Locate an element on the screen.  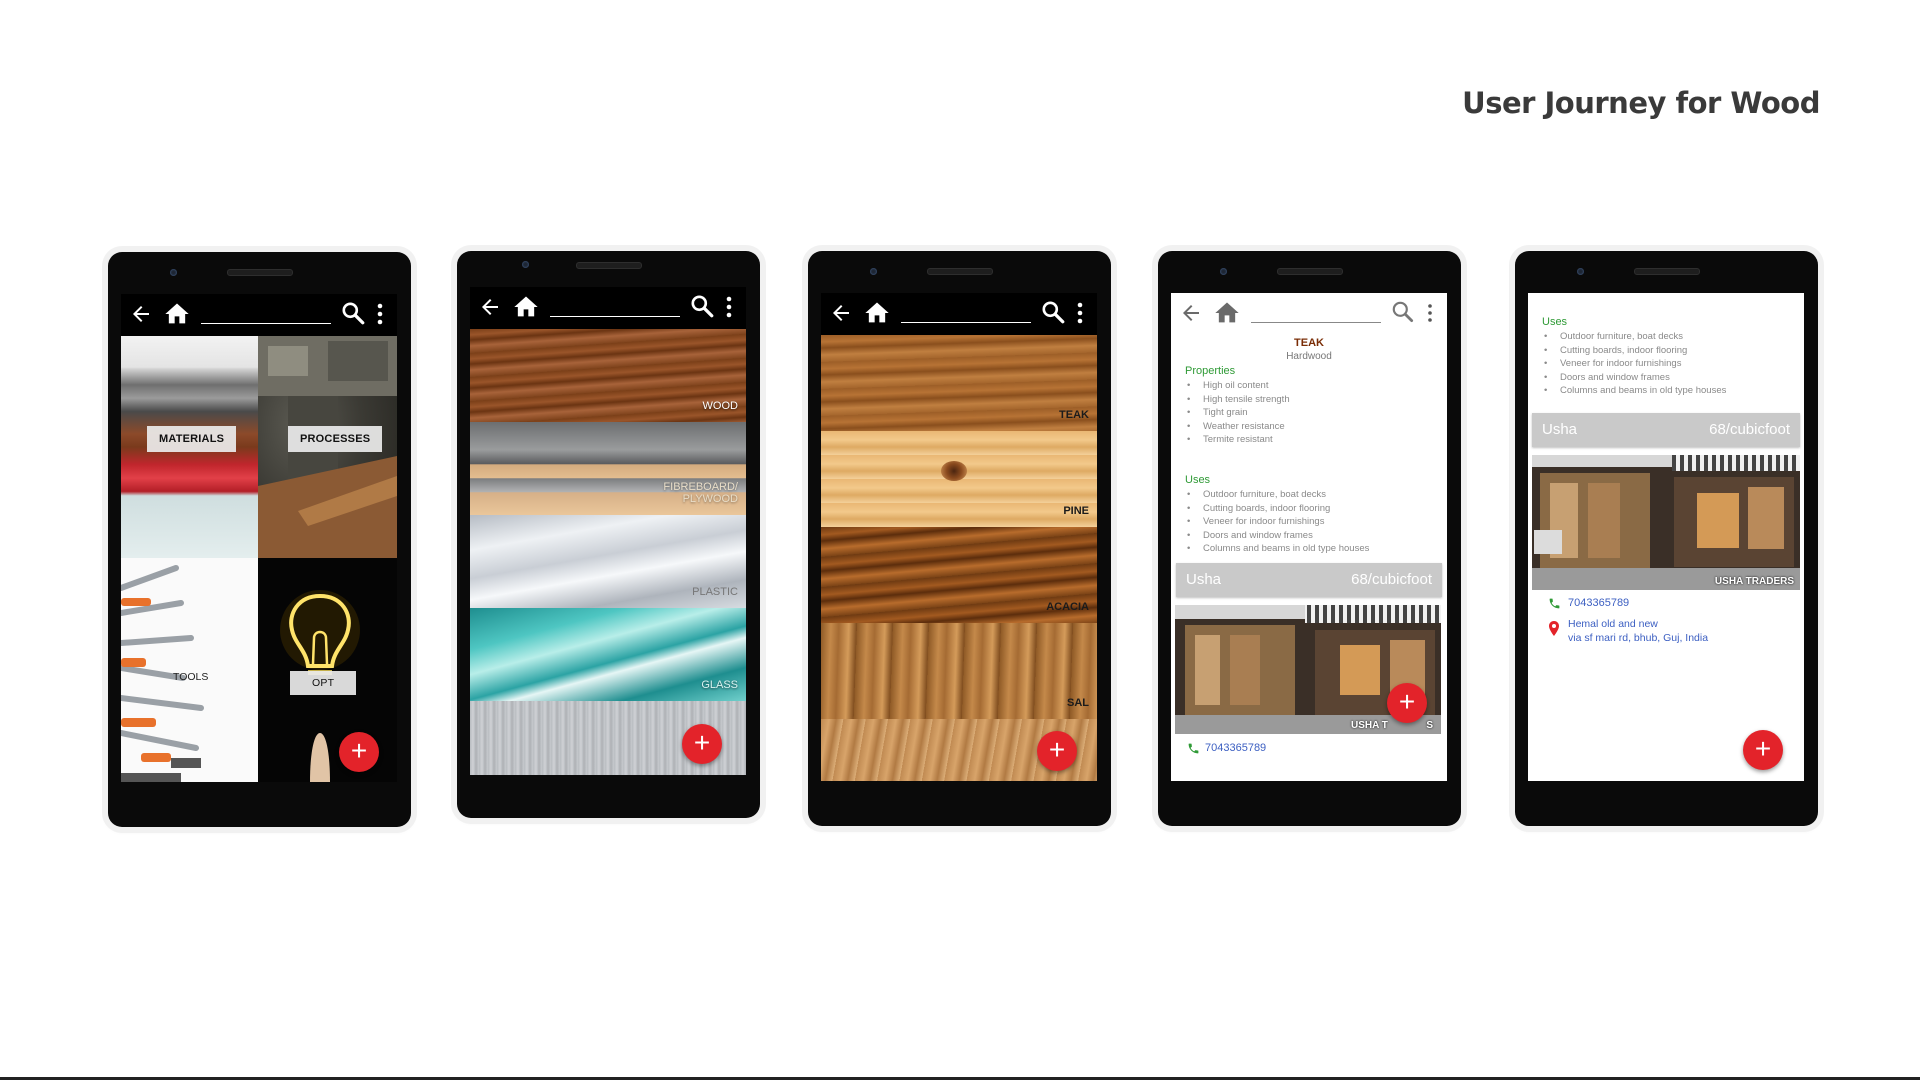
phone-categories: MATERIALS PROCESSES TOOLS OPT + is located at coordinates (259, 539).